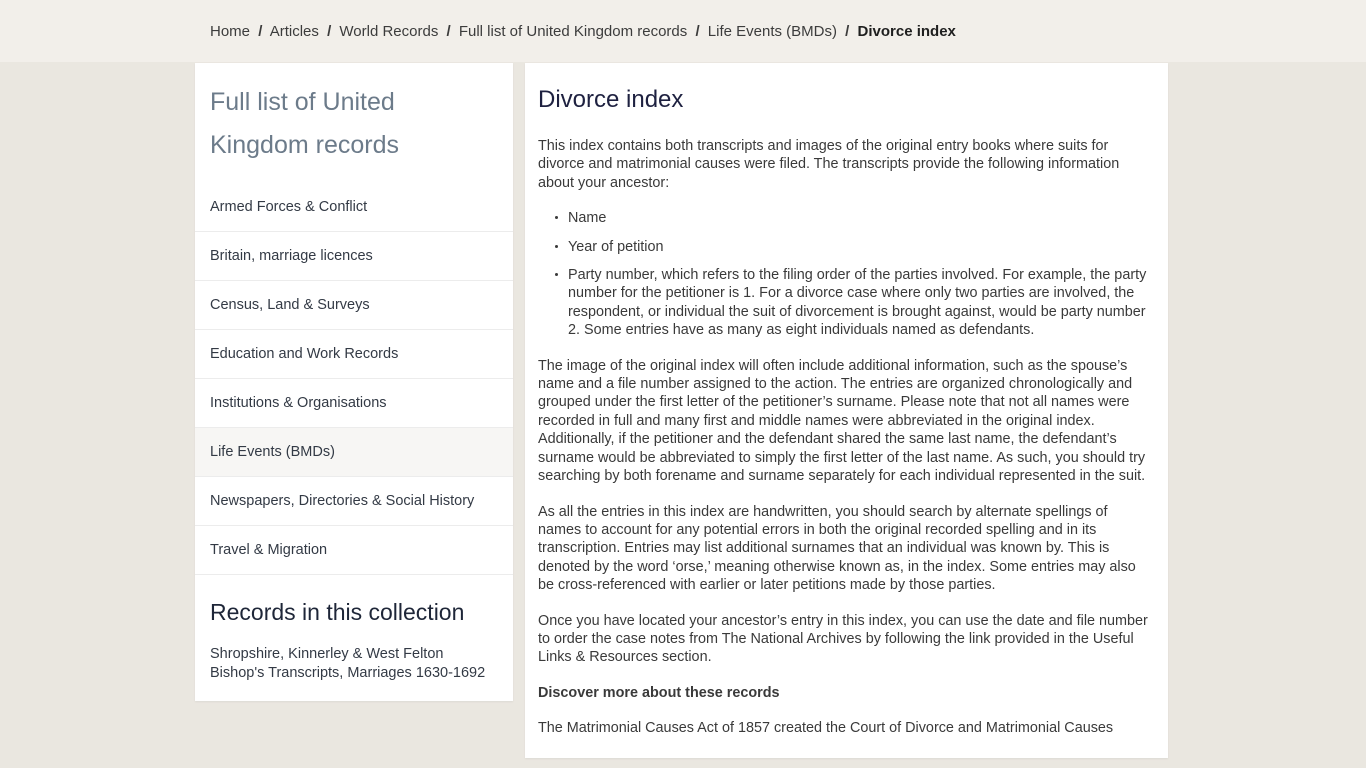  What do you see at coordinates (772, 31) in the screenshot?
I see `breadcrumb-item-life-events: Life Events (BMDs)` at bounding box center [772, 31].